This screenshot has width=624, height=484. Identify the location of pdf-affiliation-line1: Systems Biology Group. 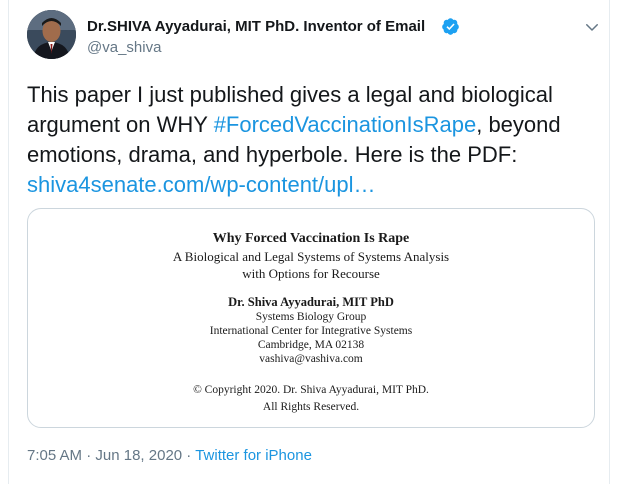
(311, 317).